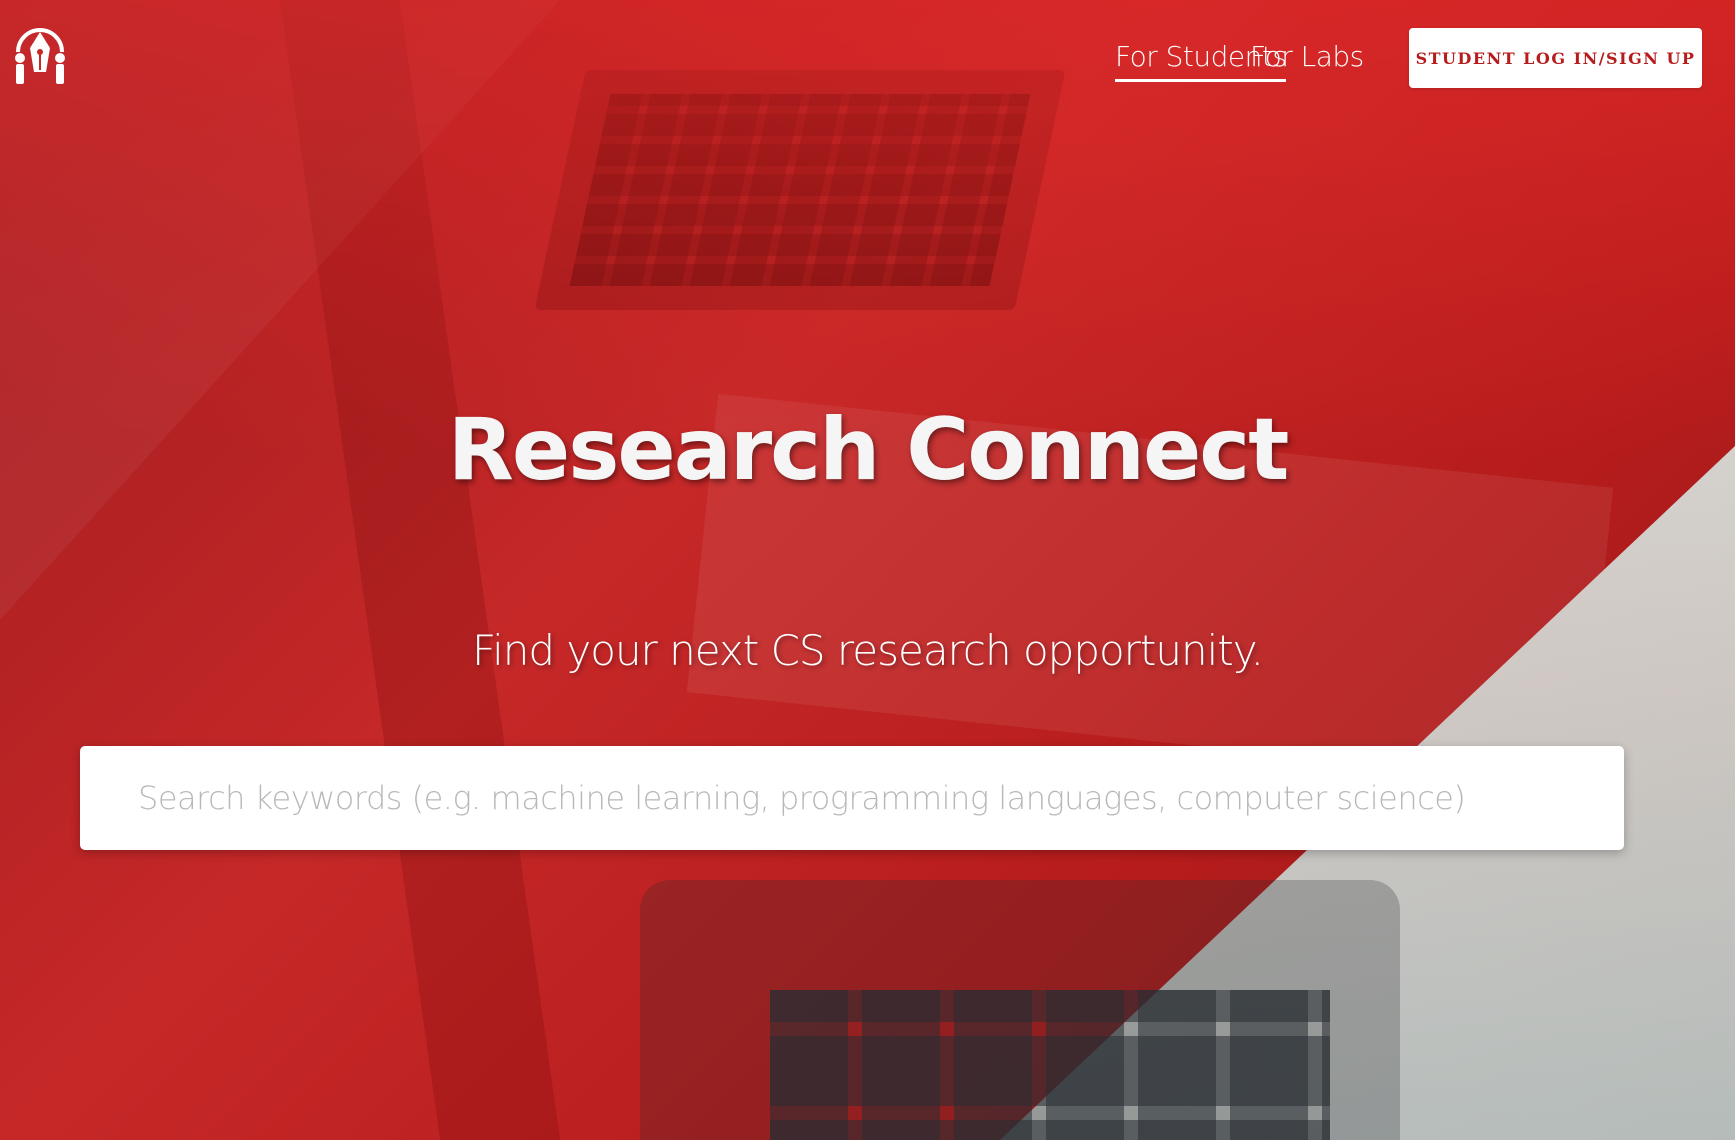  I want to click on search-box, so click(852, 798).